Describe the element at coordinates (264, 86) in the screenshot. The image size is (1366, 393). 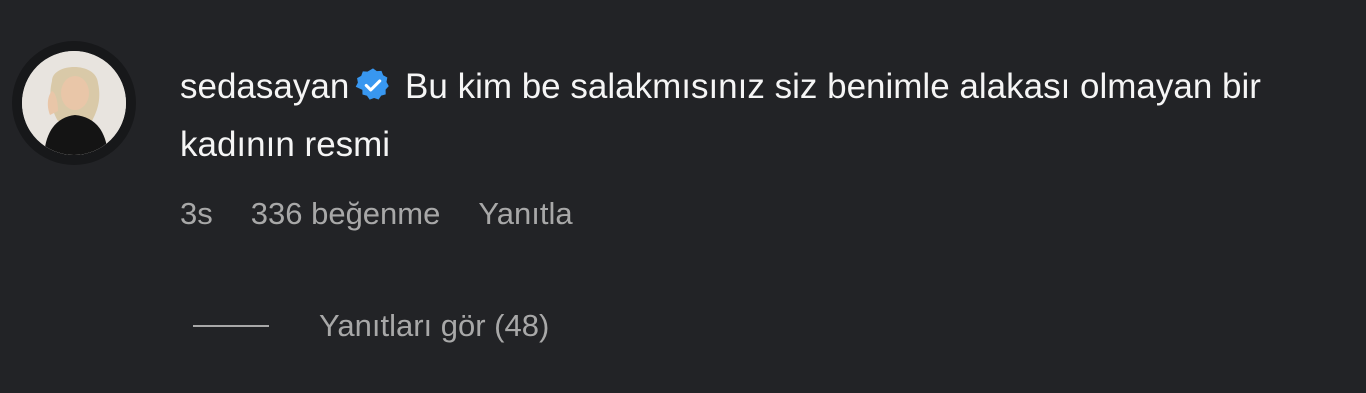
I see `username-link: sedasayan` at that location.